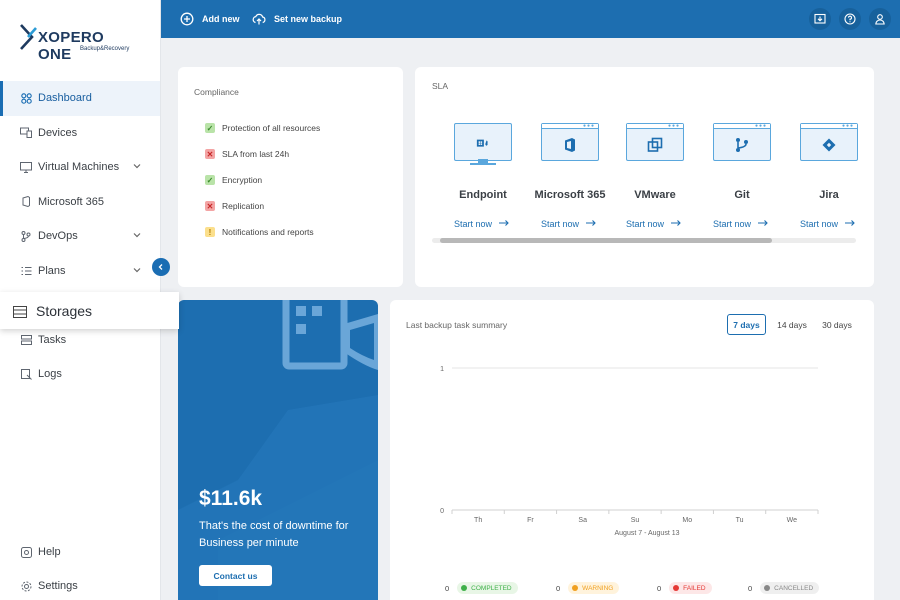 The image size is (900, 600). Describe the element at coordinates (308, 19) in the screenshot. I see `set-new-backup-label: Set new backup` at that location.